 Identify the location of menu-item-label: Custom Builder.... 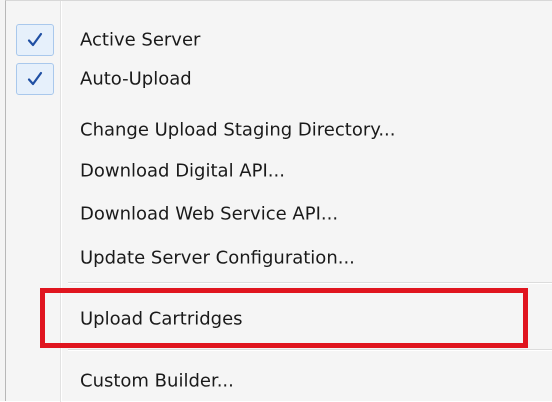
(157, 381).